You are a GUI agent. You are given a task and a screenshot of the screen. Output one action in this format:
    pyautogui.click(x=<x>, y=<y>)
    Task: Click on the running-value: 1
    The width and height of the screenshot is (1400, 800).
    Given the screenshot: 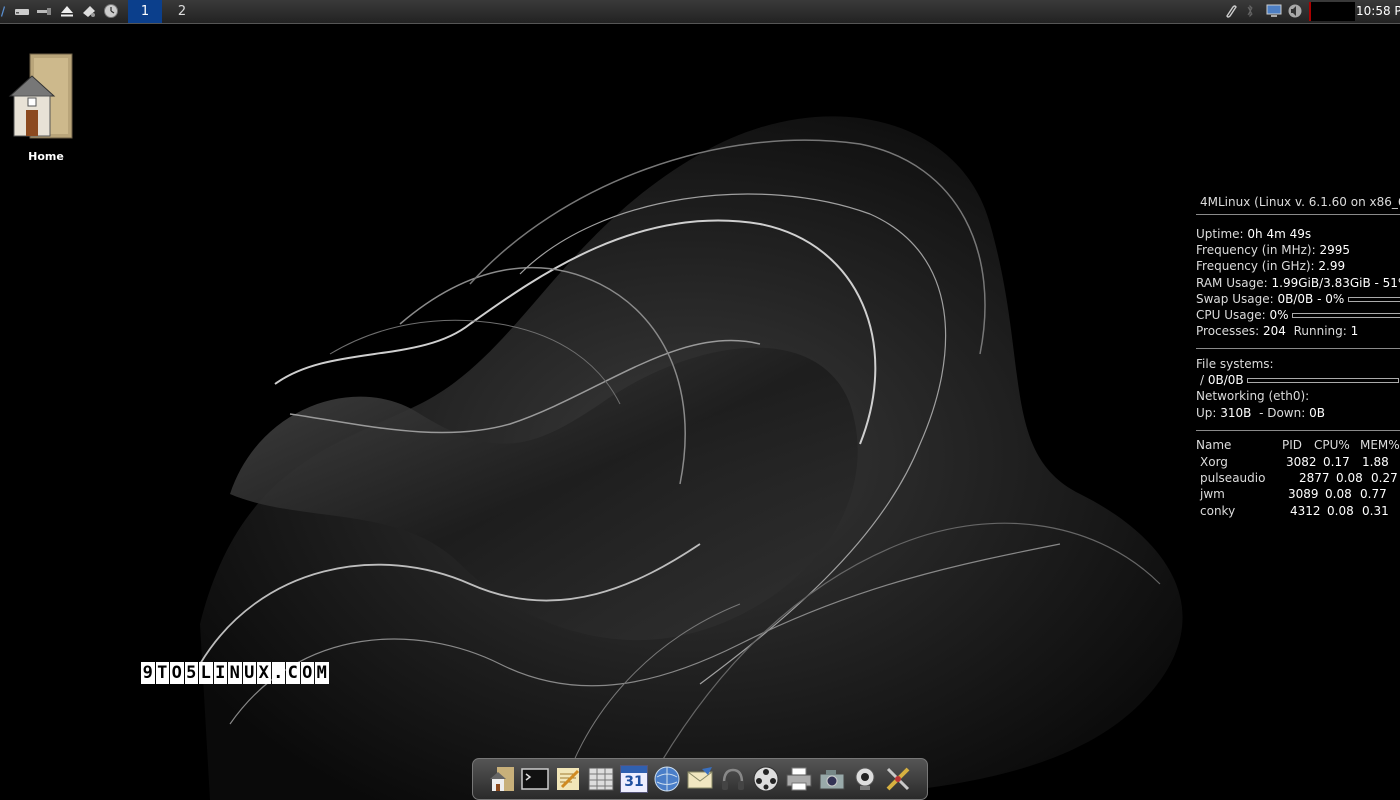 What is the action you would take?
    pyautogui.click(x=1354, y=331)
    